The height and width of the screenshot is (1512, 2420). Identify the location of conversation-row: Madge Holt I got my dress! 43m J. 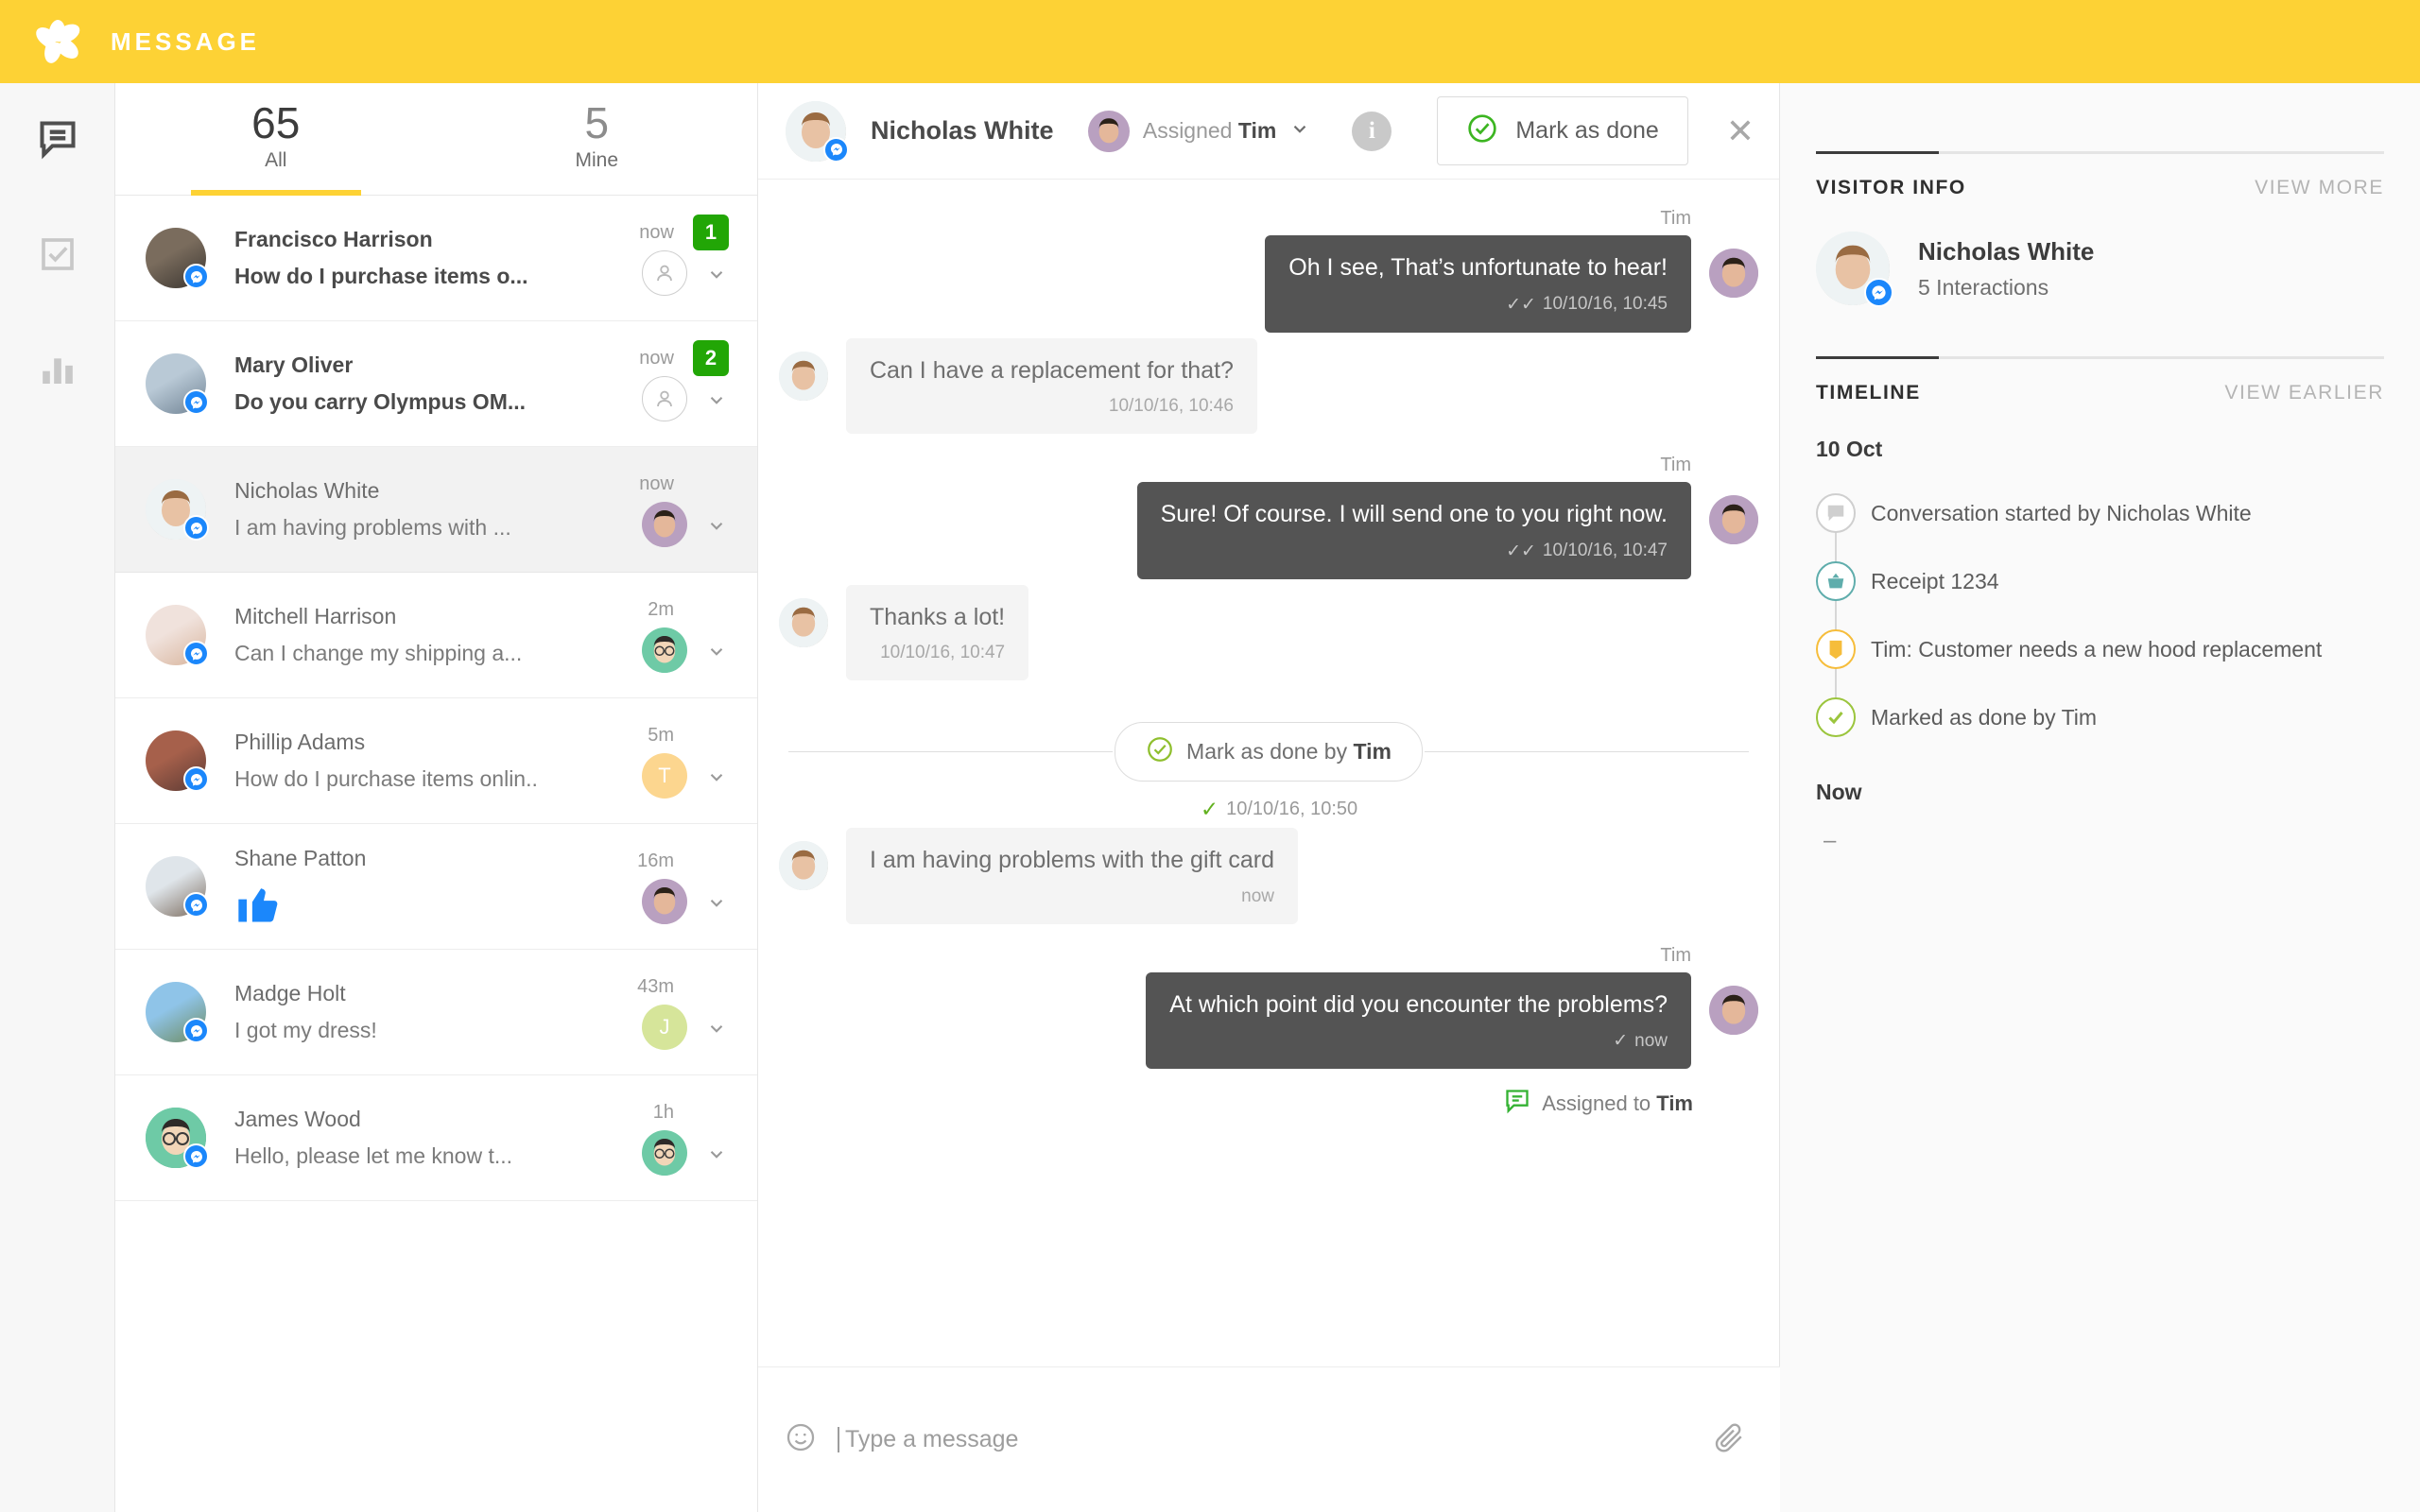
(436, 1012).